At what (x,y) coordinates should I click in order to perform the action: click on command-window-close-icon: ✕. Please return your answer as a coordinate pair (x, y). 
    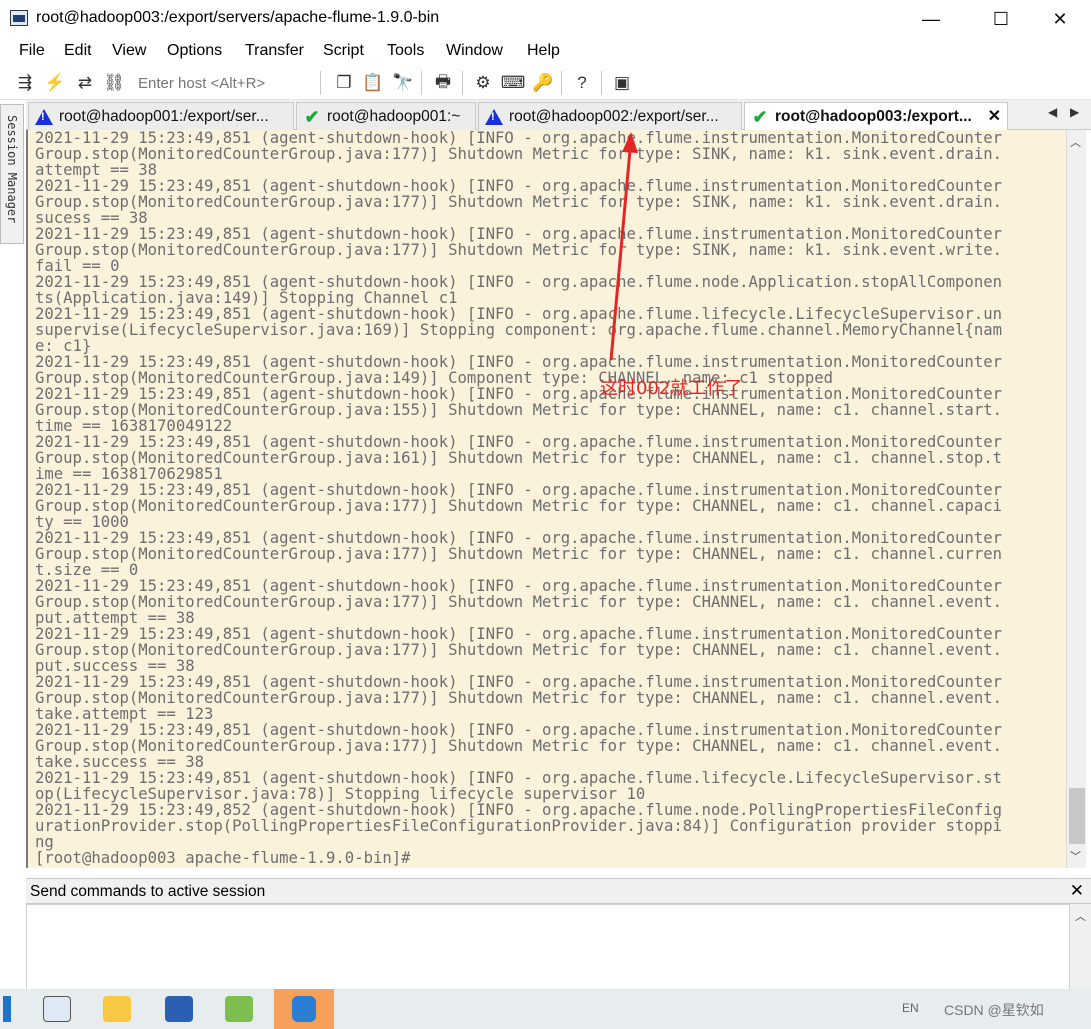
    Looking at the image, I should click on (1077, 891).